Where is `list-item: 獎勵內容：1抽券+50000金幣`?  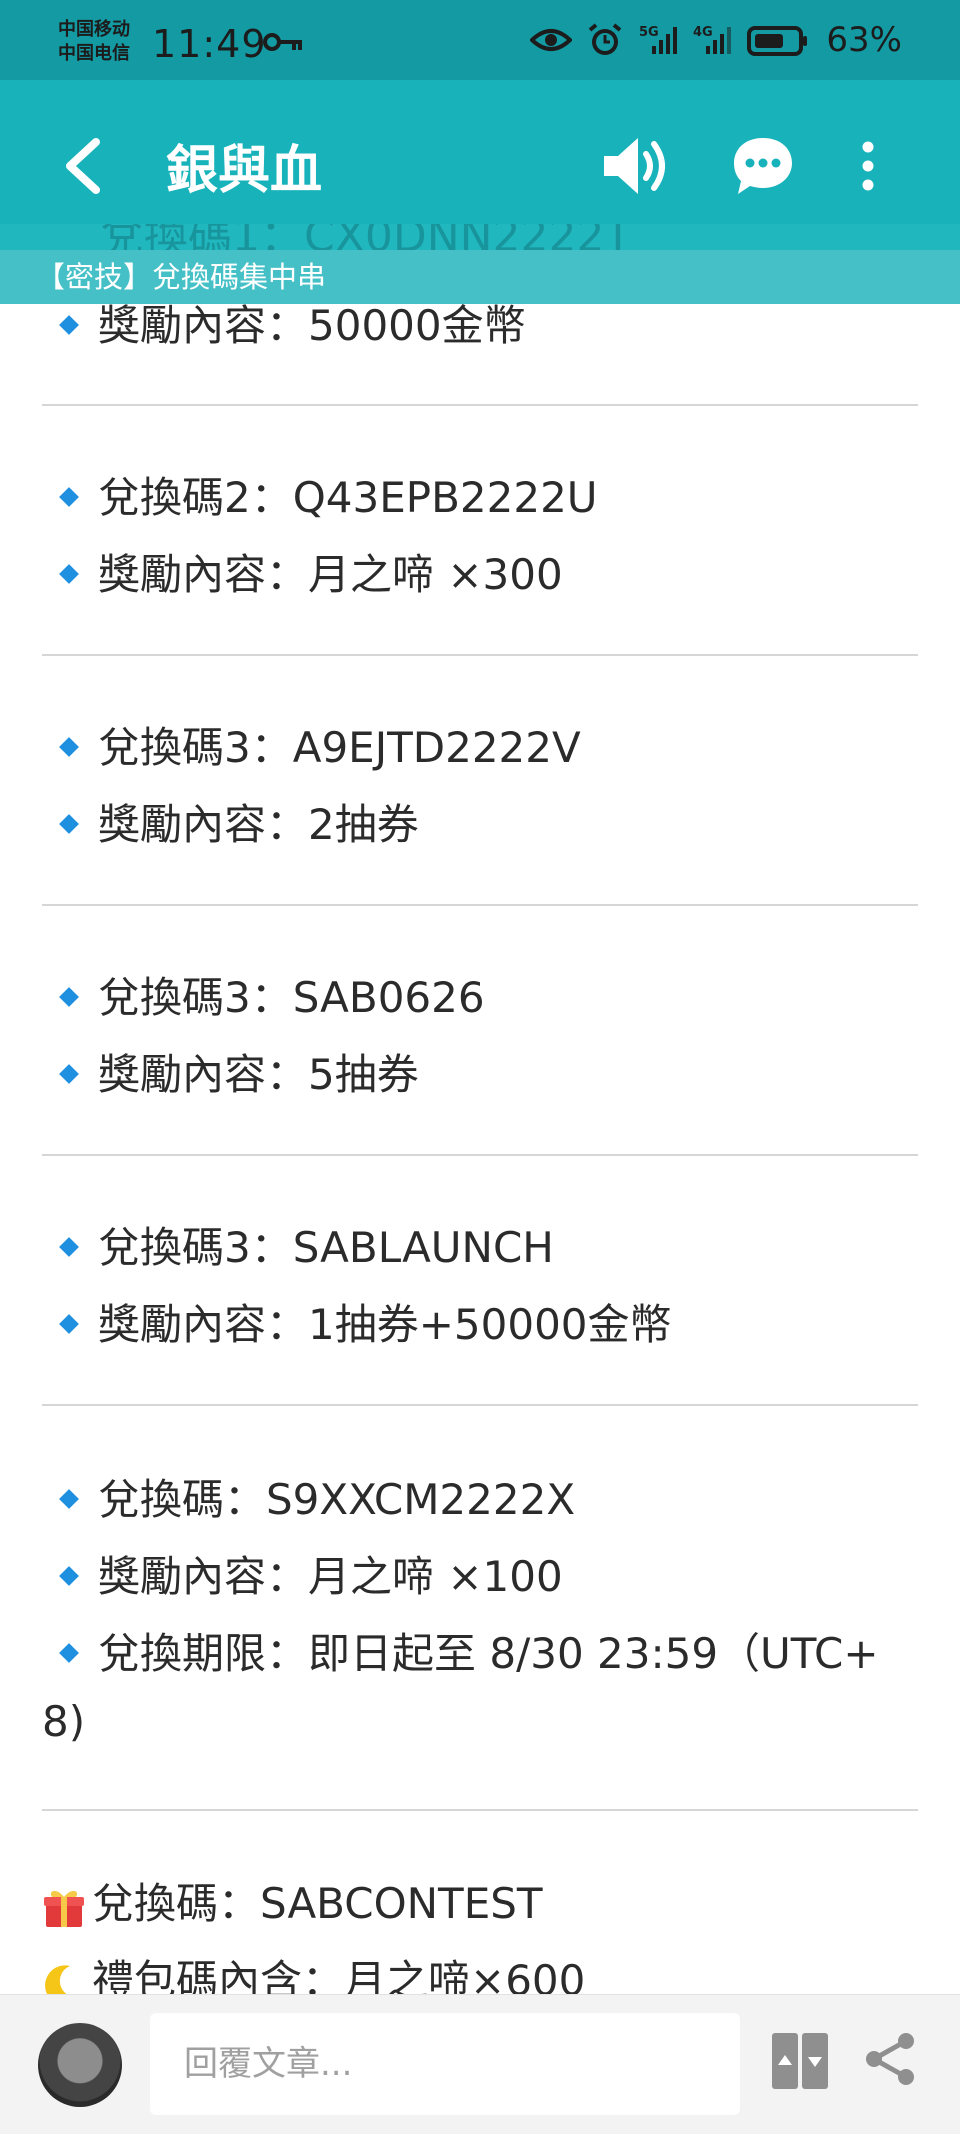 list-item: 獎勵內容：1抽券+50000金幣 is located at coordinates (357, 1321).